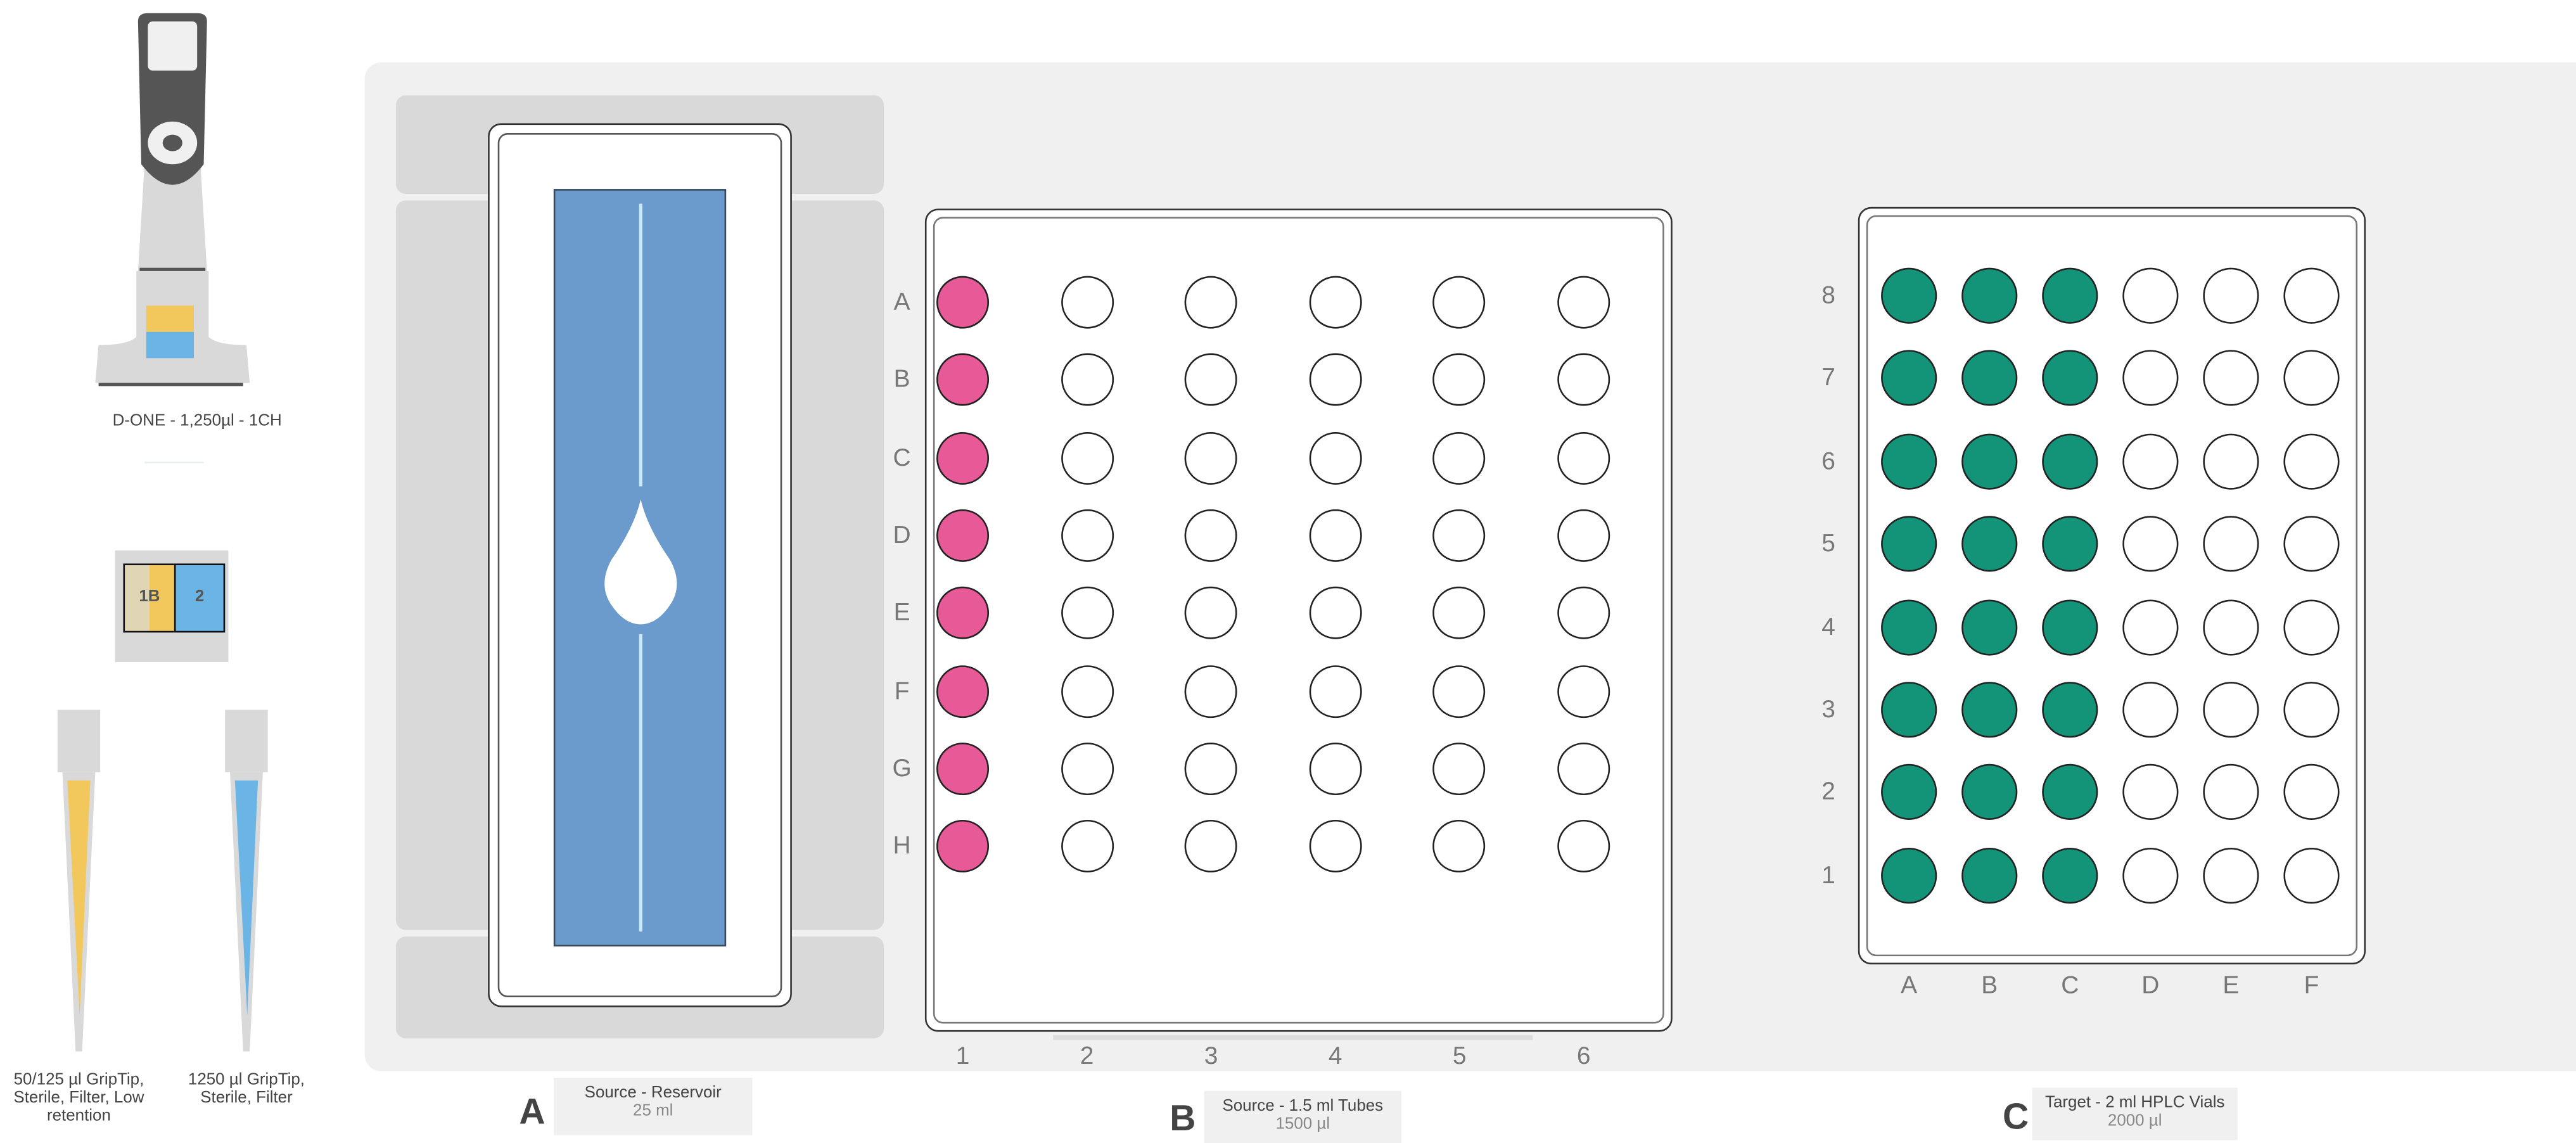 The height and width of the screenshot is (1143, 2576). Describe the element at coordinates (2151, 710) in the screenshot. I see `well-D3` at that location.